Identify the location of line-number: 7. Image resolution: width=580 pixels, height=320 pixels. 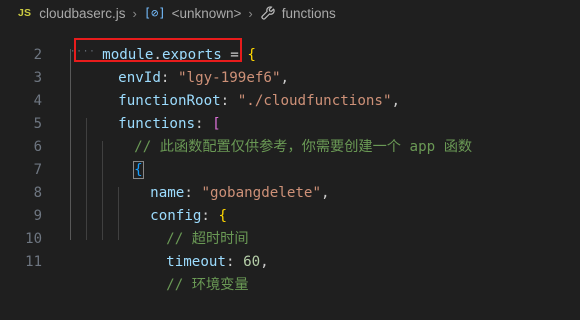
(37, 170).